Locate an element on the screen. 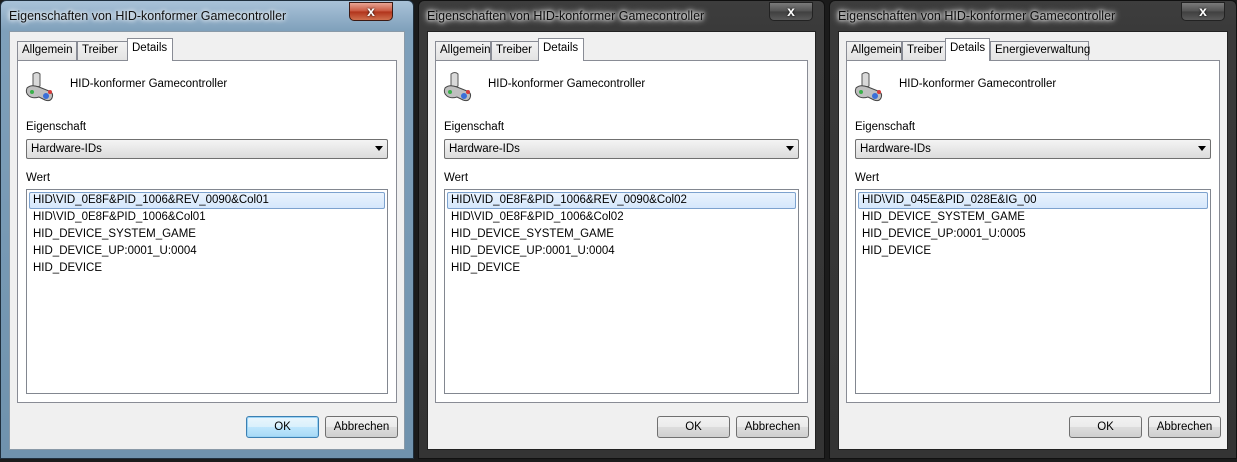 This screenshot has height=462, width=1237. list-item: HID\VID_0E8F&PID_1006&REV_0090&Col02 is located at coordinates (621, 200).